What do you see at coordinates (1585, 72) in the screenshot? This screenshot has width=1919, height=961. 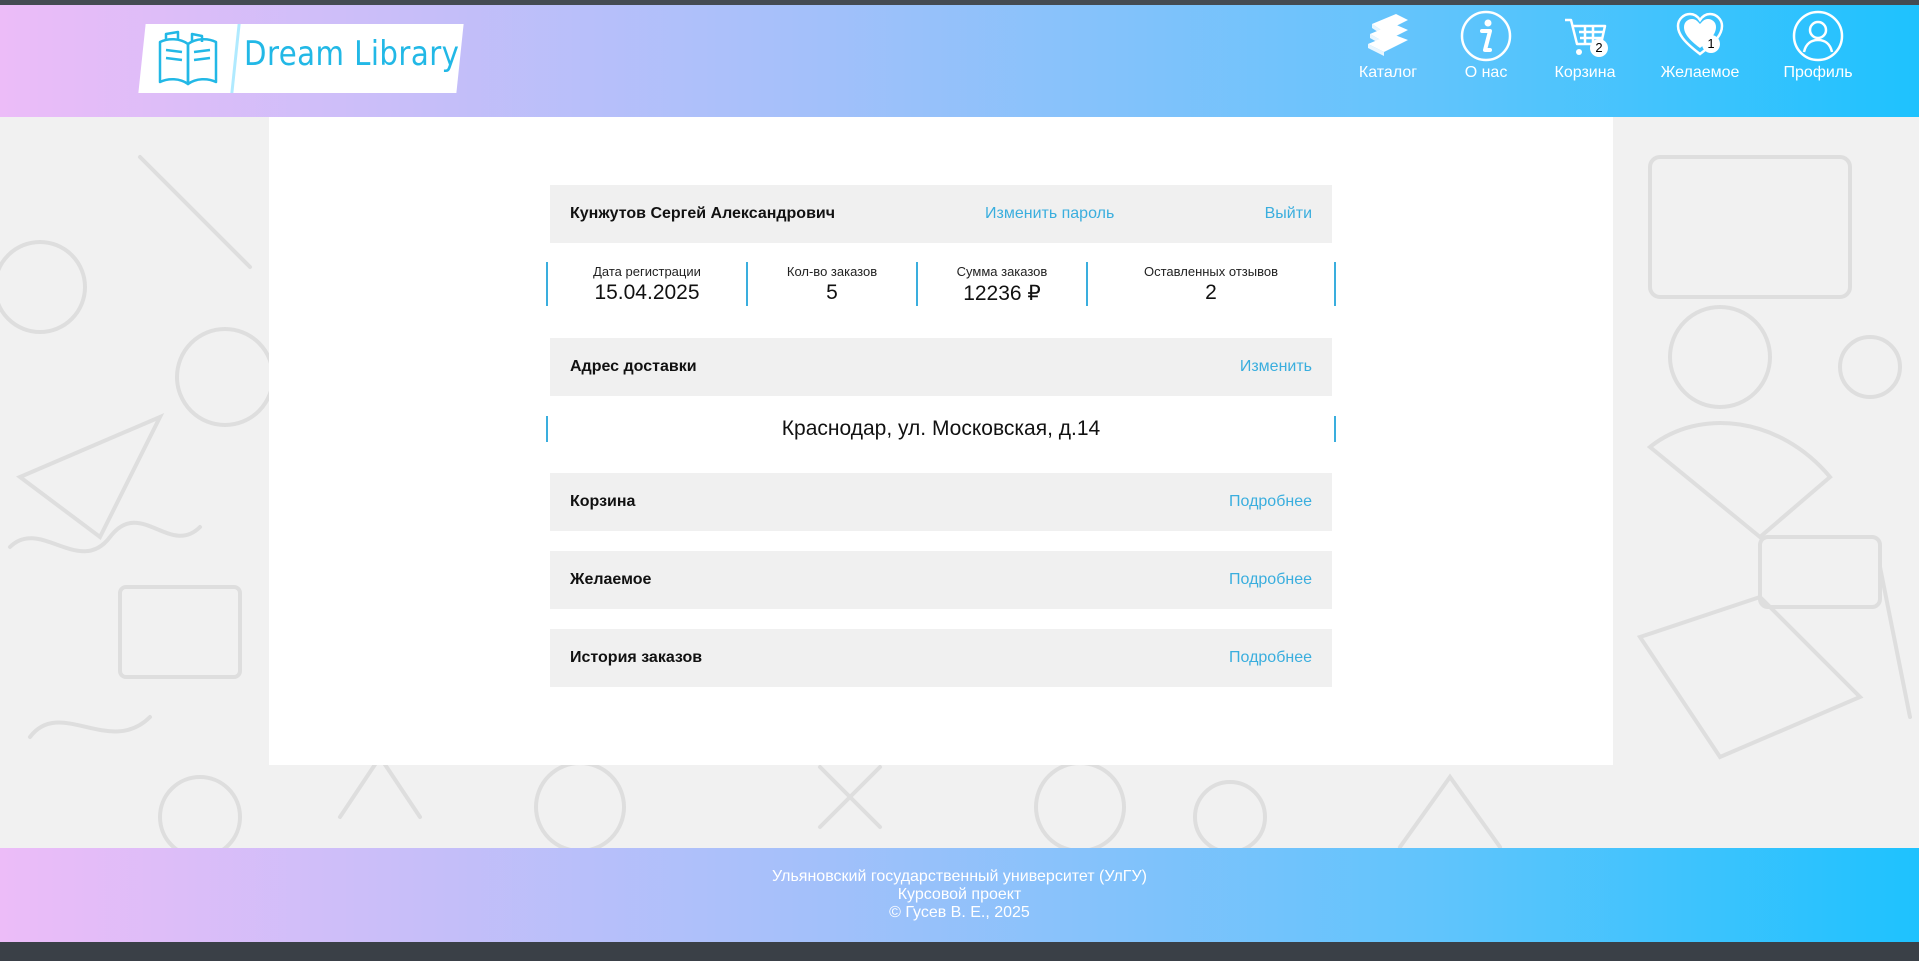 I see `nav-cart-label: Корзина` at bounding box center [1585, 72].